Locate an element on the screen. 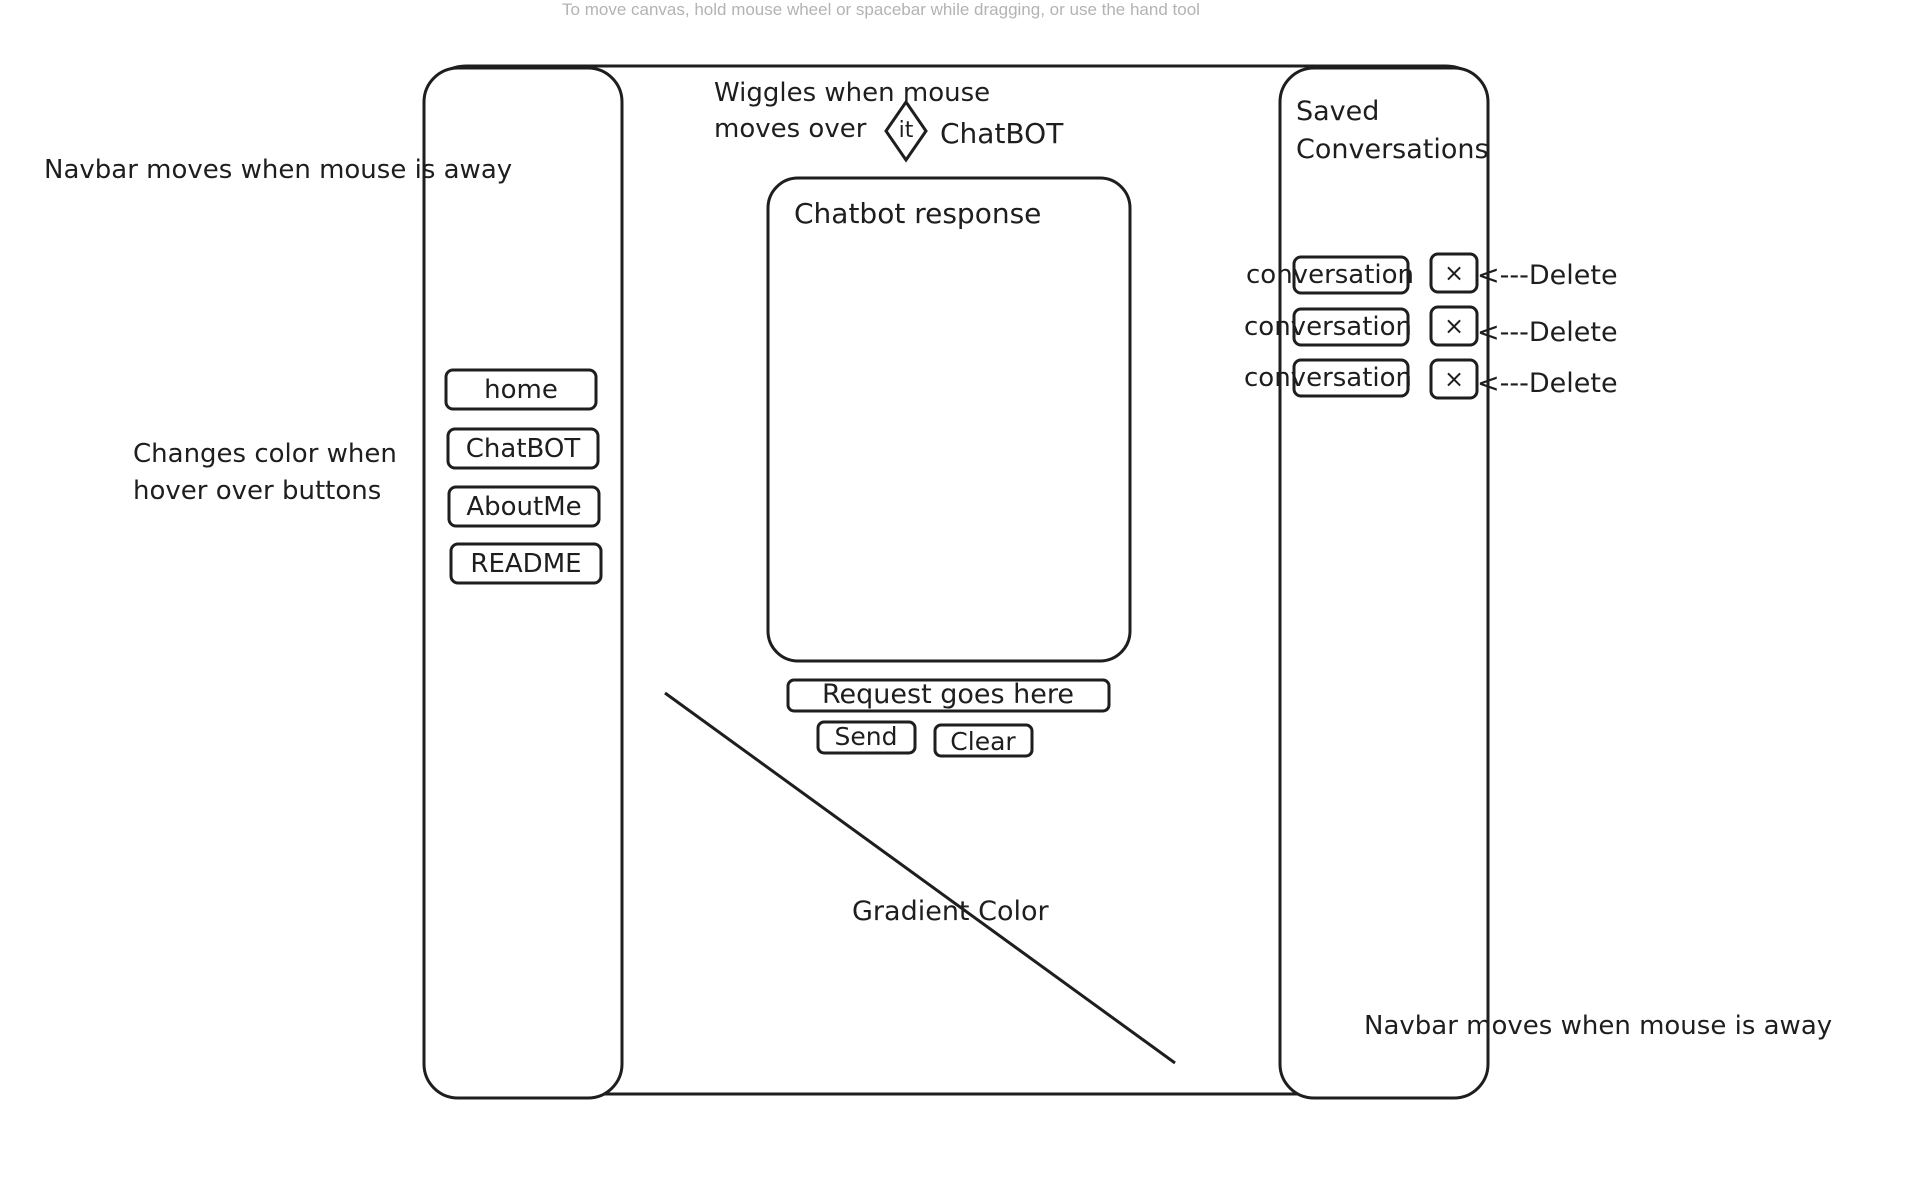 The width and height of the screenshot is (1905, 1186). clear-button-label: Clear is located at coordinates (983, 741).